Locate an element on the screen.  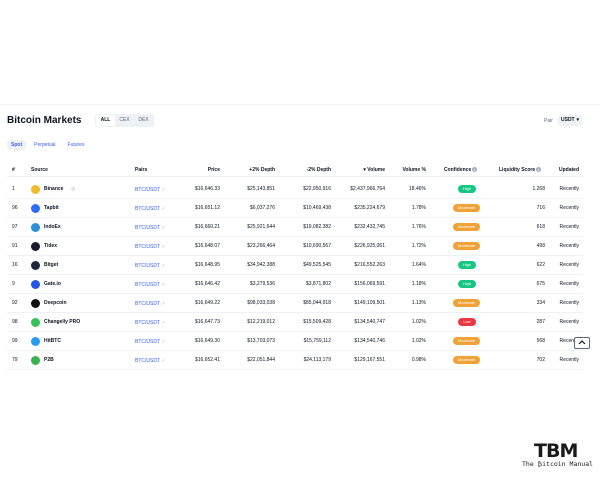
watermark-logo-mark: TBM is located at coordinates (556, 451).